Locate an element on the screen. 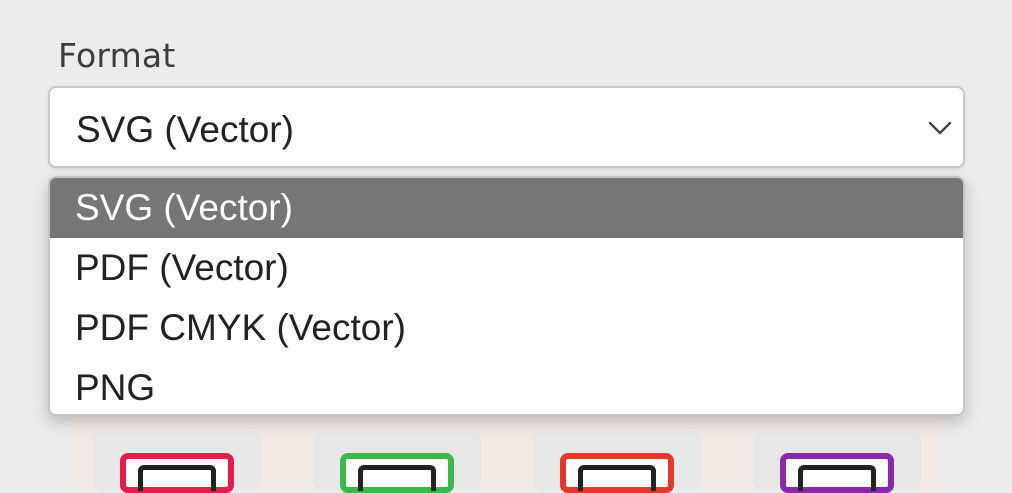  format-option-pdf: PDF (Vector) is located at coordinates (506, 268).